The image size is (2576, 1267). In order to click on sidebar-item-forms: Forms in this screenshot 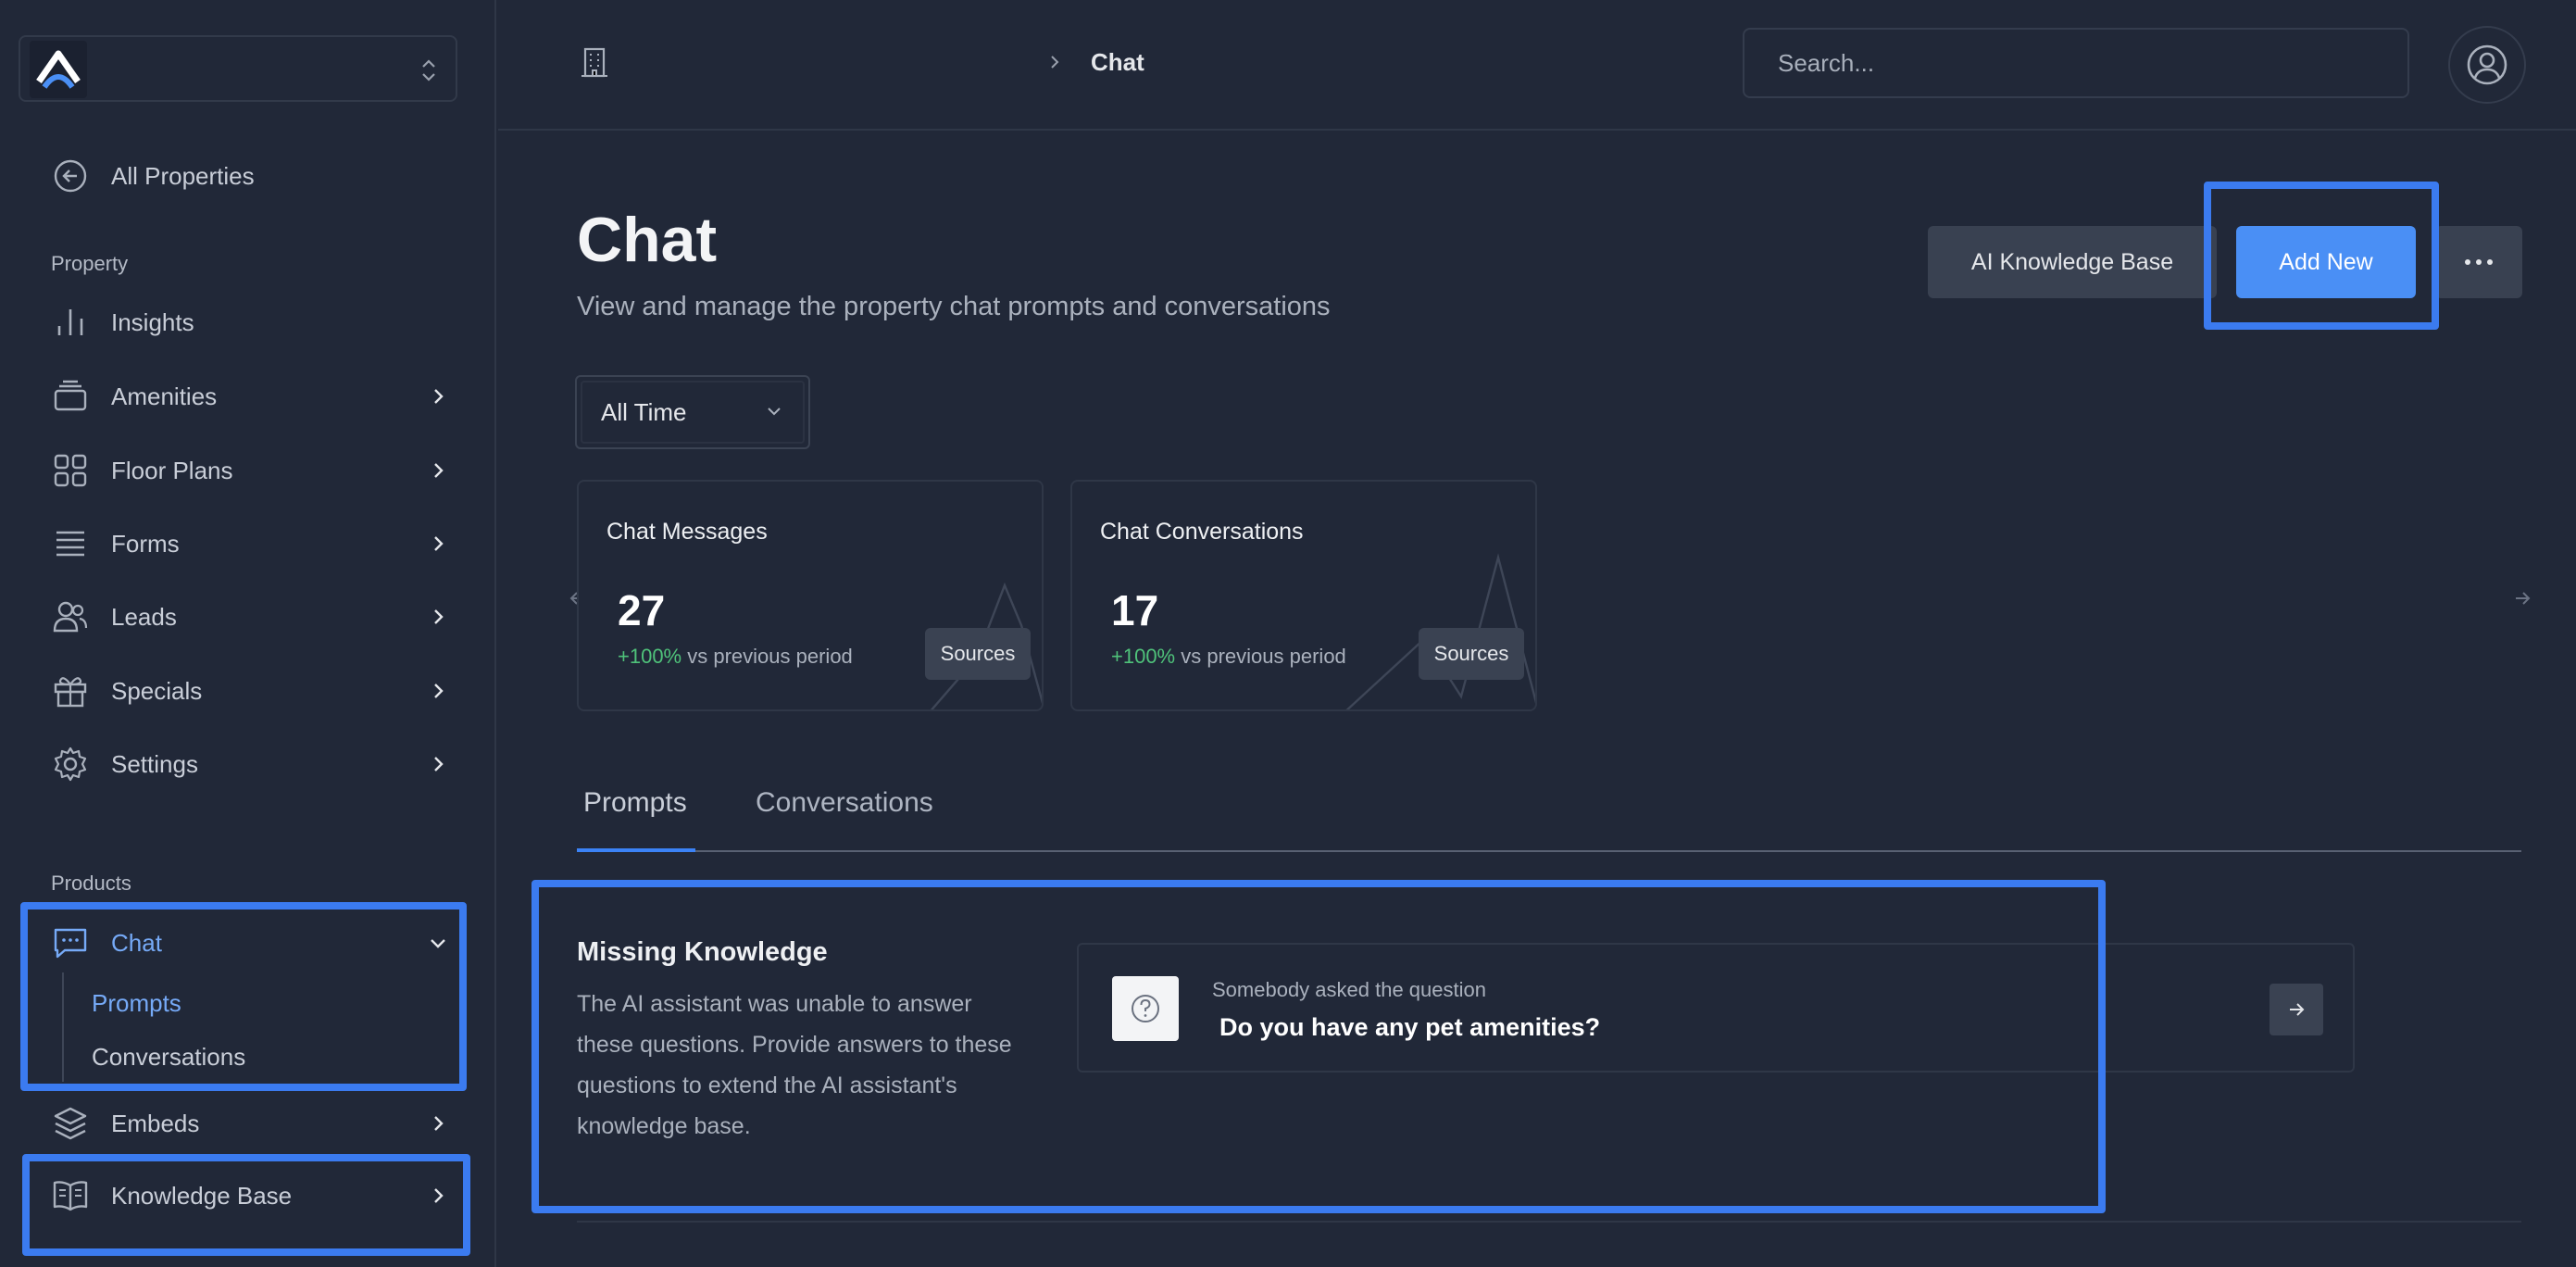, I will do `click(251, 544)`.